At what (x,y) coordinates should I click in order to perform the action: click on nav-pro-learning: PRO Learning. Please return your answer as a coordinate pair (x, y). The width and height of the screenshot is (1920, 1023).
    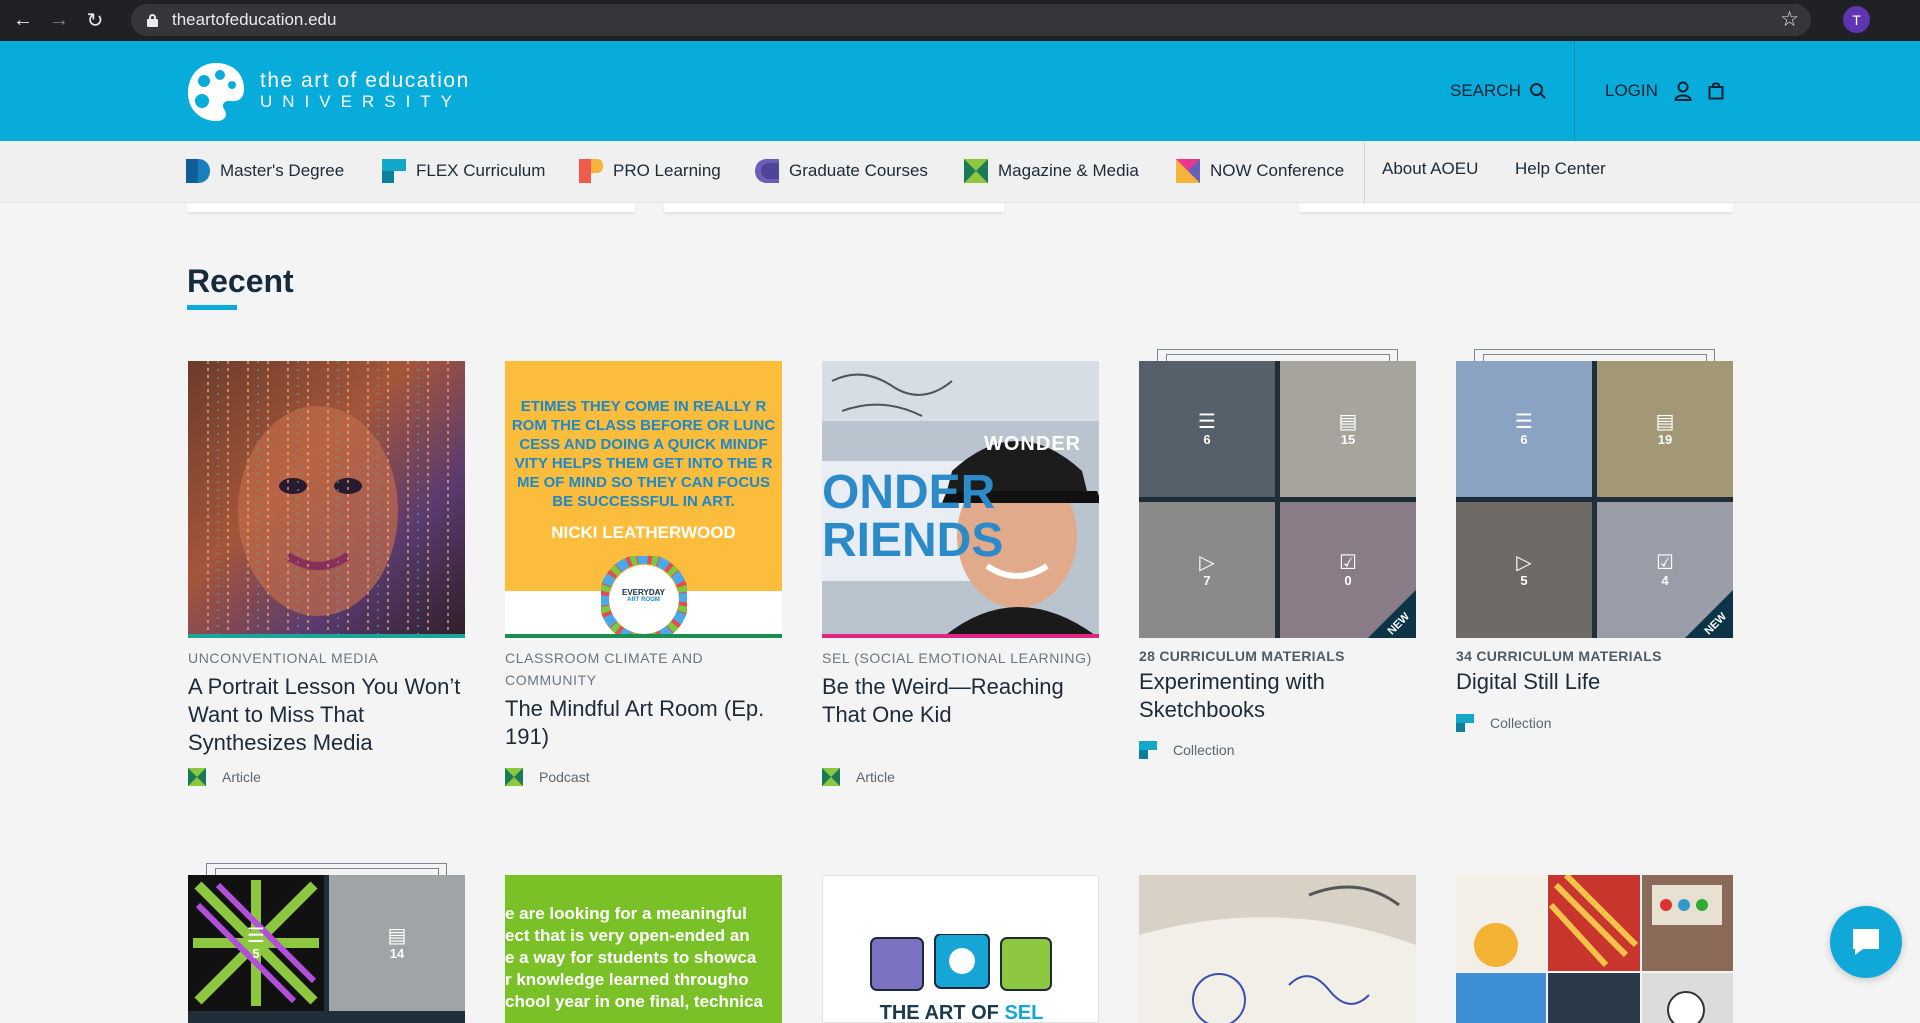
    Looking at the image, I should click on (650, 171).